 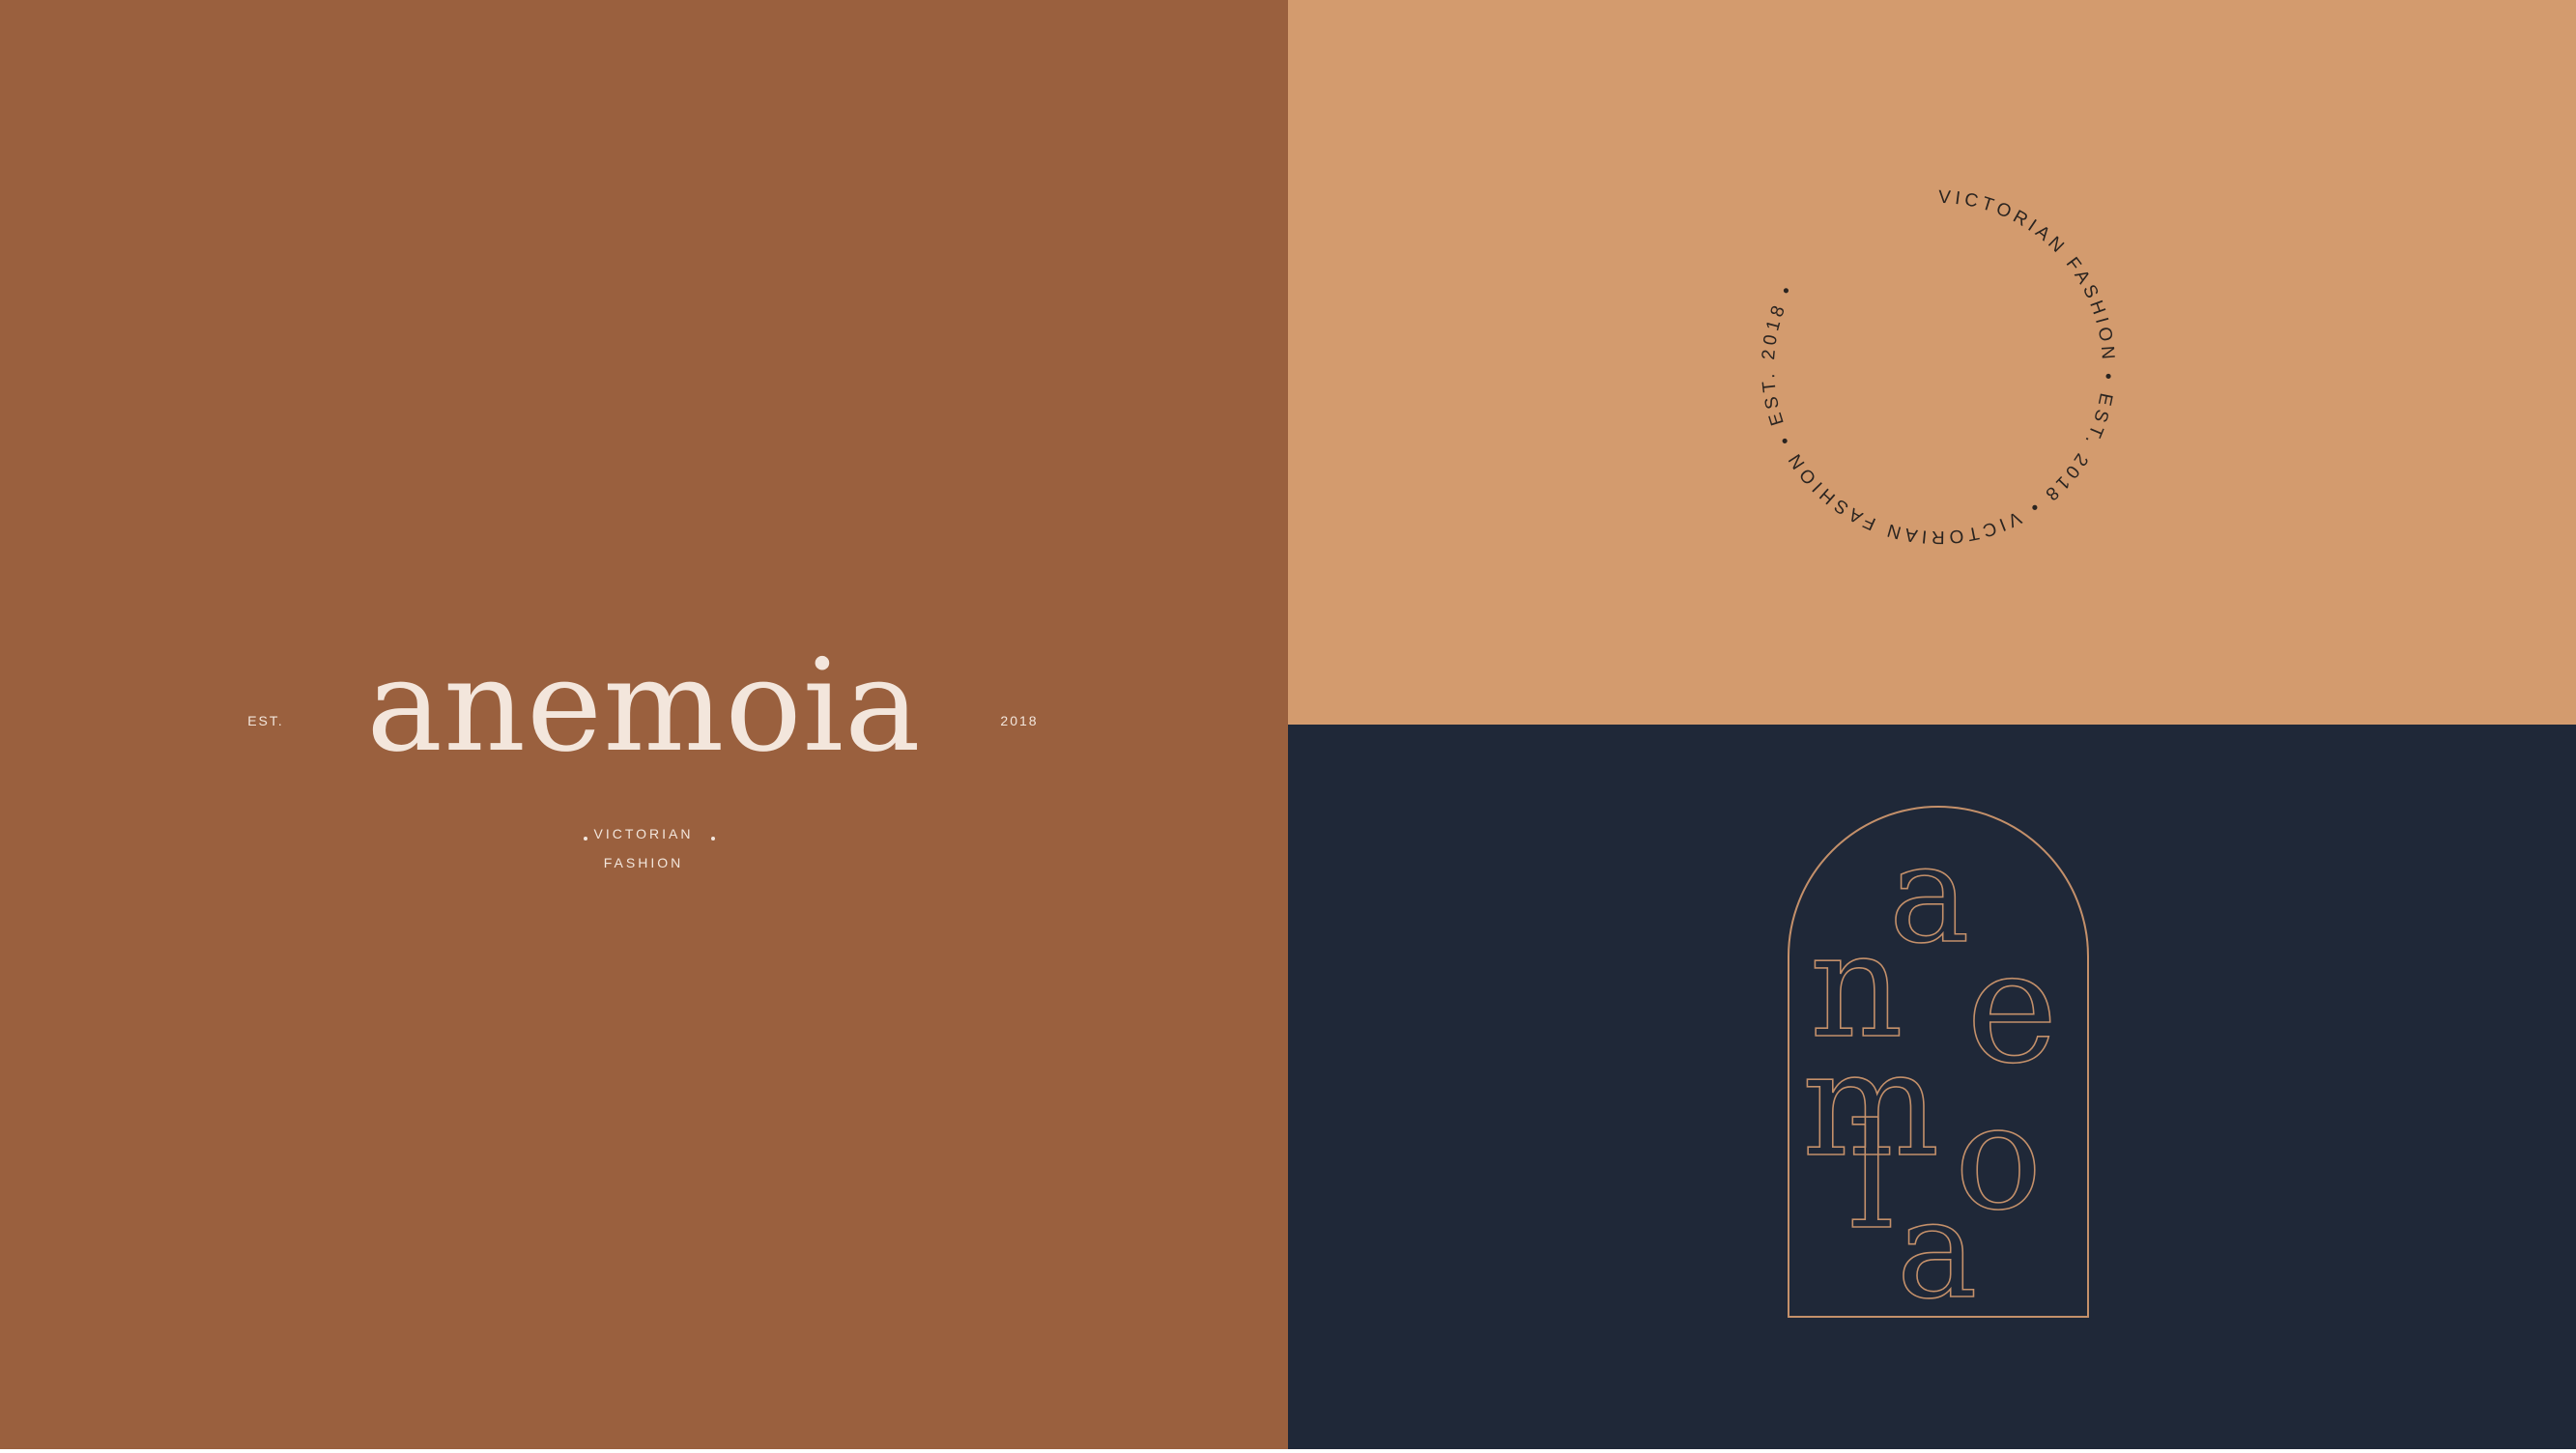 What do you see at coordinates (644, 706) in the screenshot?
I see `brand-wordmark: anemoia` at bounding box center [644, 706].